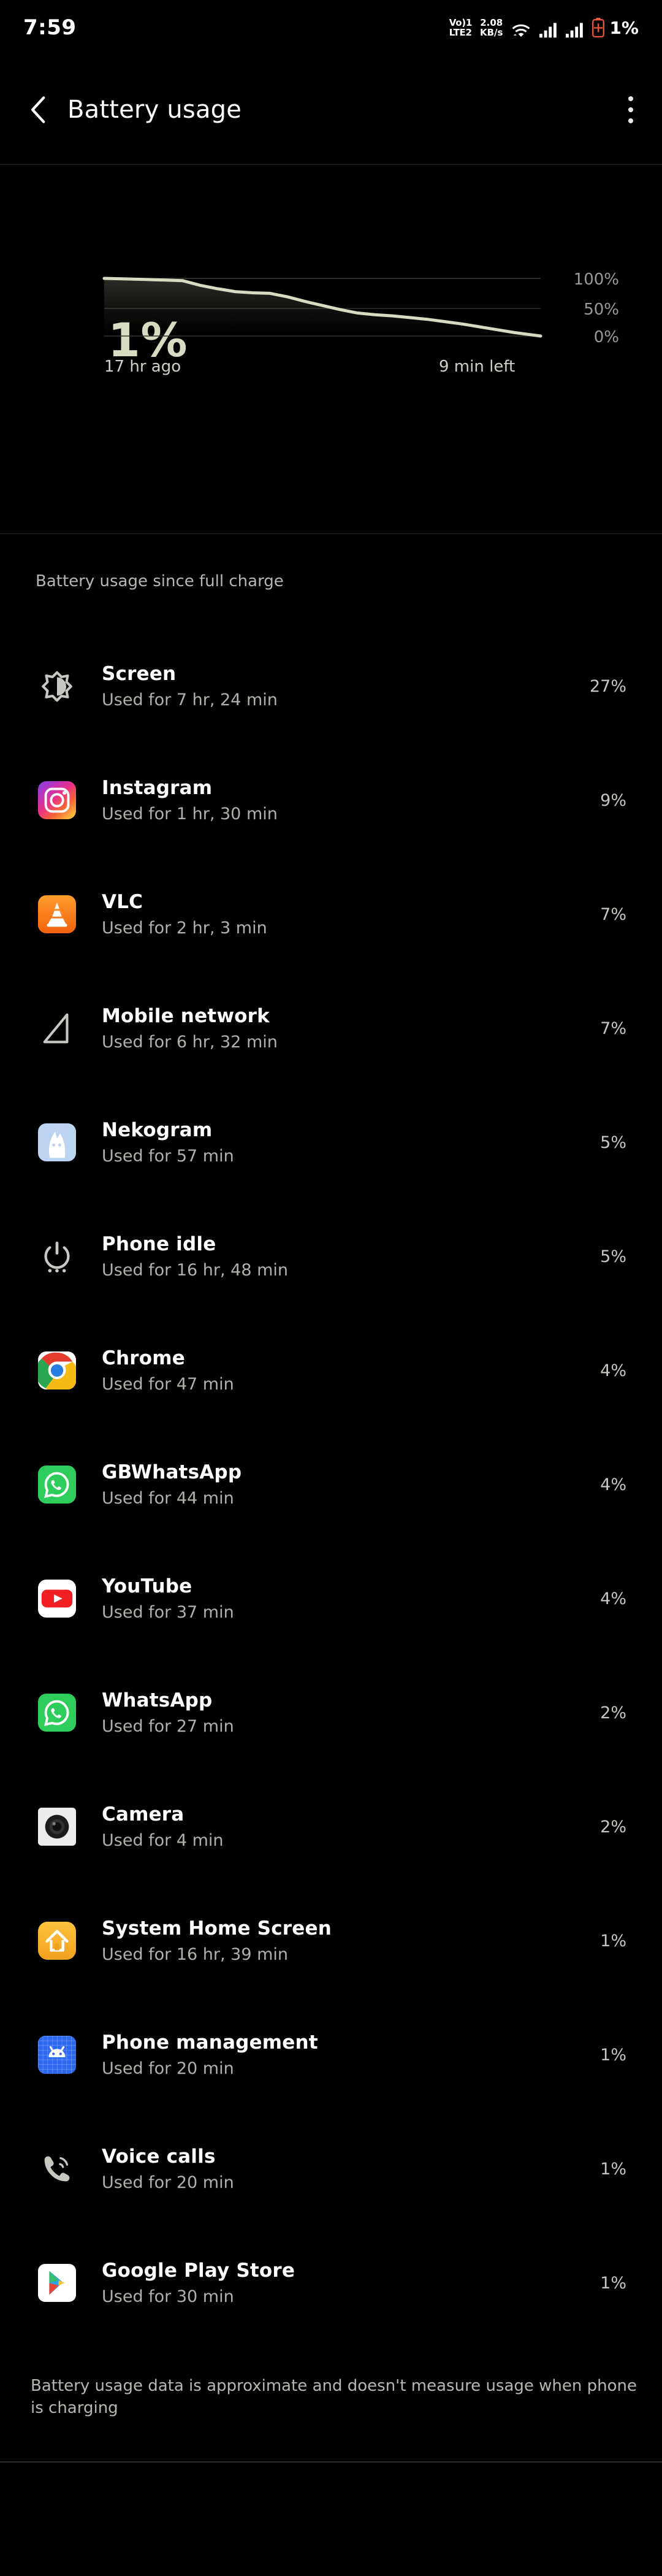  I want to click on app-usage-time: Used for 37 min, so click(168, 1612).